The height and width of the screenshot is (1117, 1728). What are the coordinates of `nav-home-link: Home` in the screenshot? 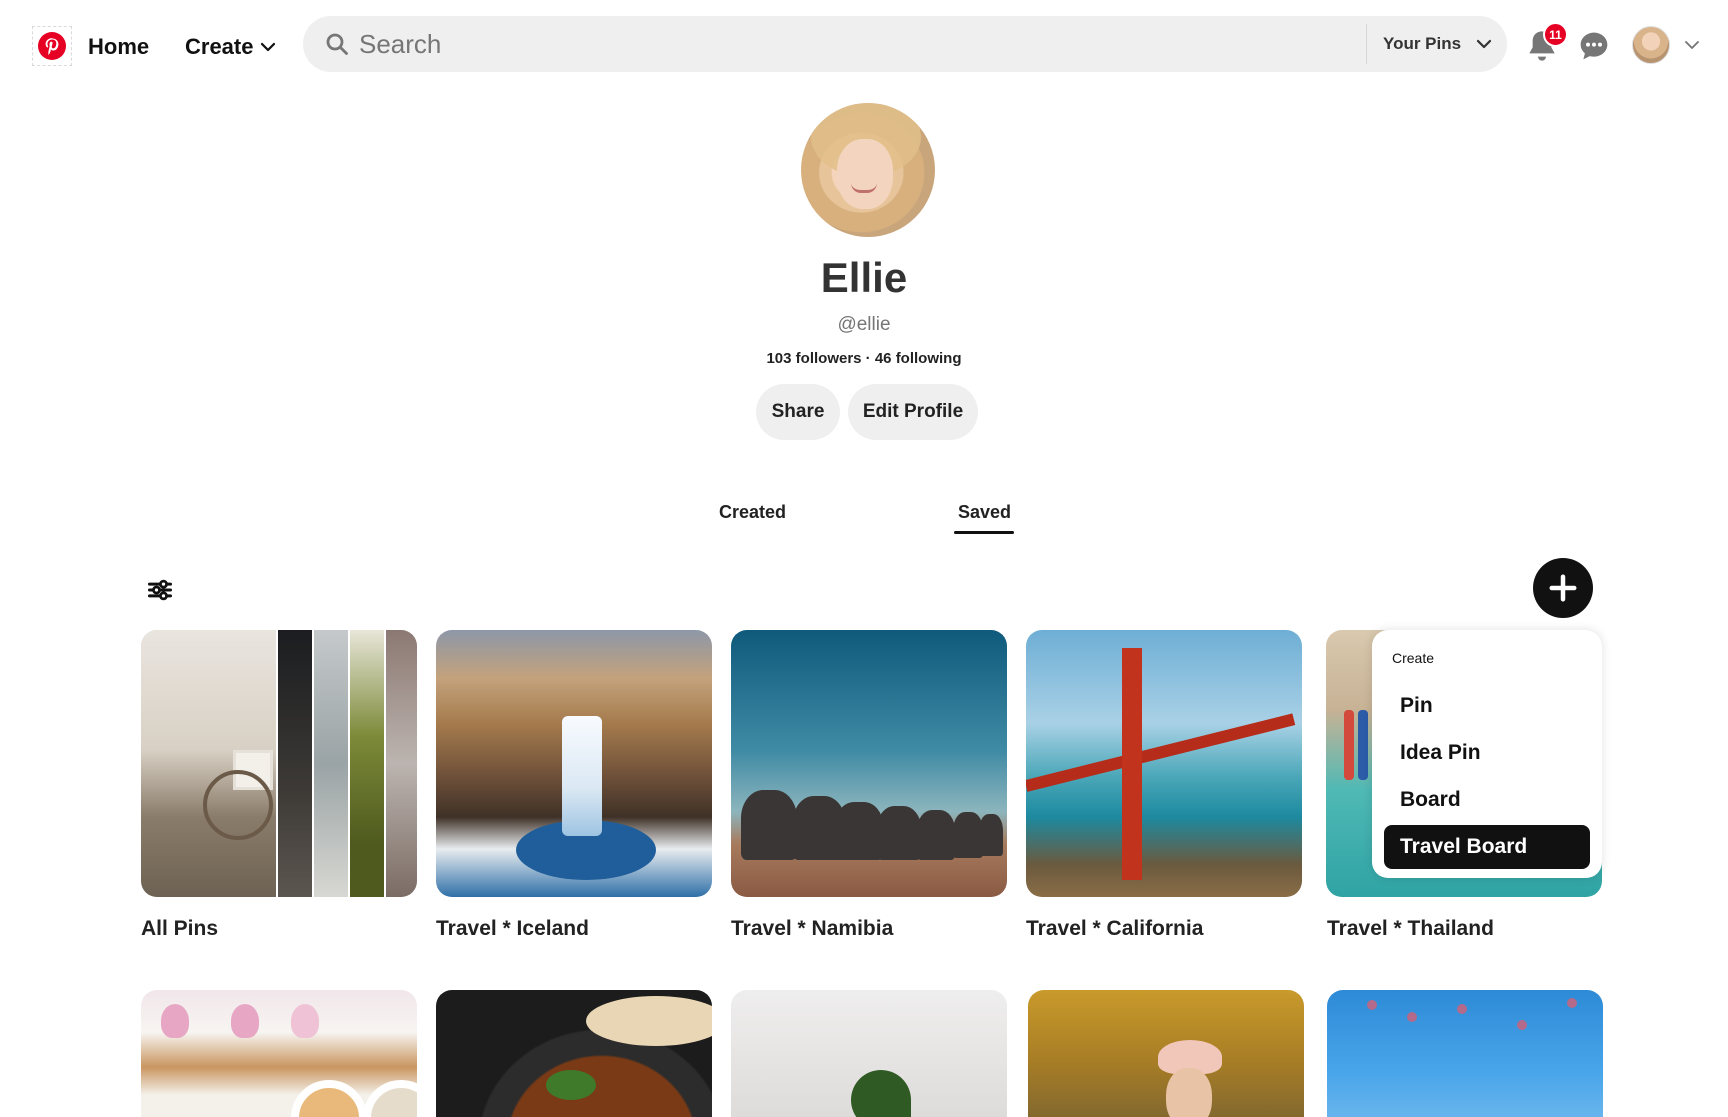 It's located at (118, 47).